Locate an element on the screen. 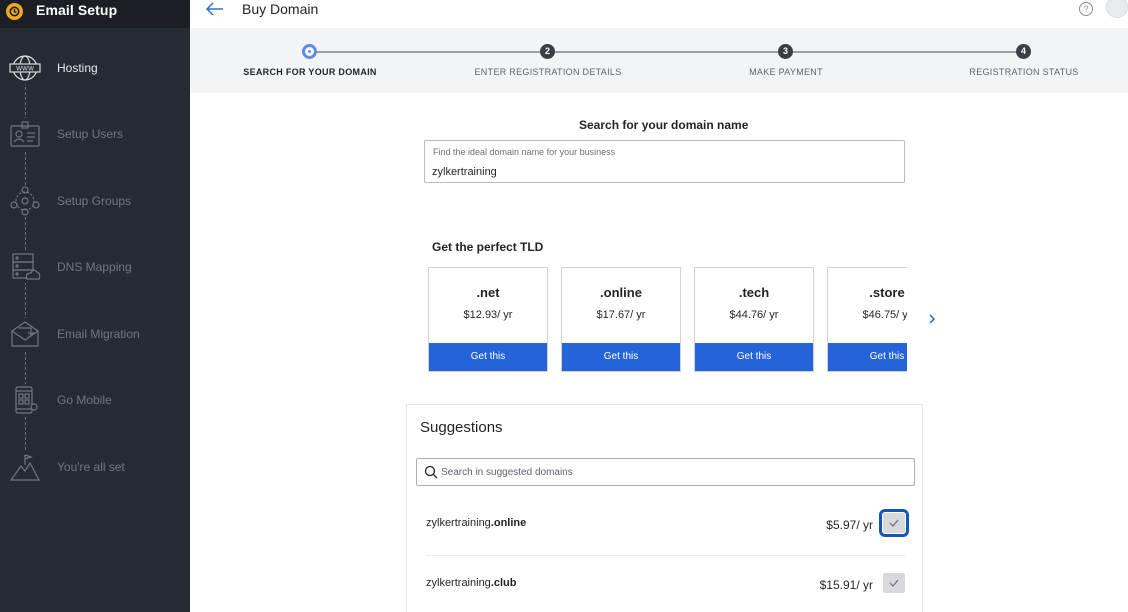  suggestion-divider is located at coordinates (665, 555).